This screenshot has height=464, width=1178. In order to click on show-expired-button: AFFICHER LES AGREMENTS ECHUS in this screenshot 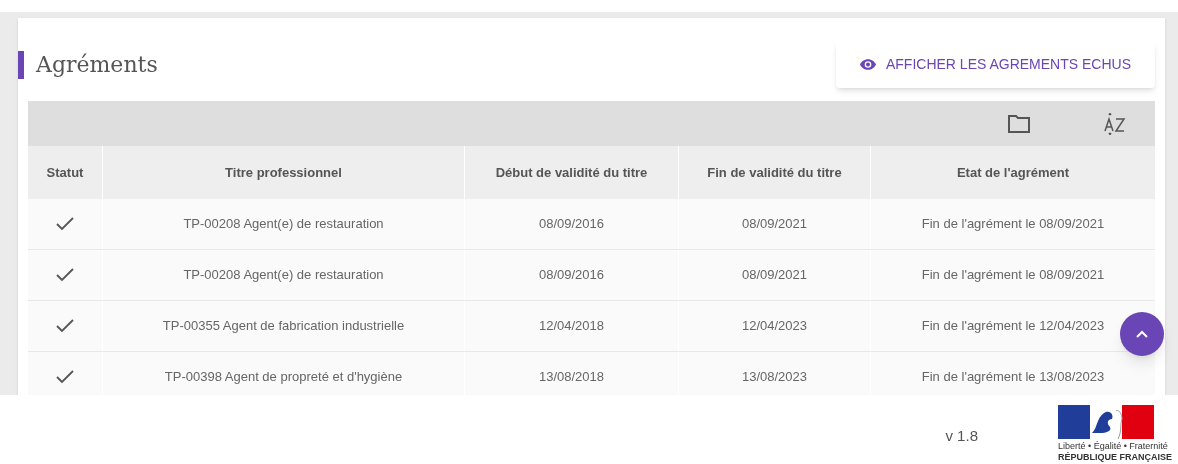, I will do `click(995, 64)`.